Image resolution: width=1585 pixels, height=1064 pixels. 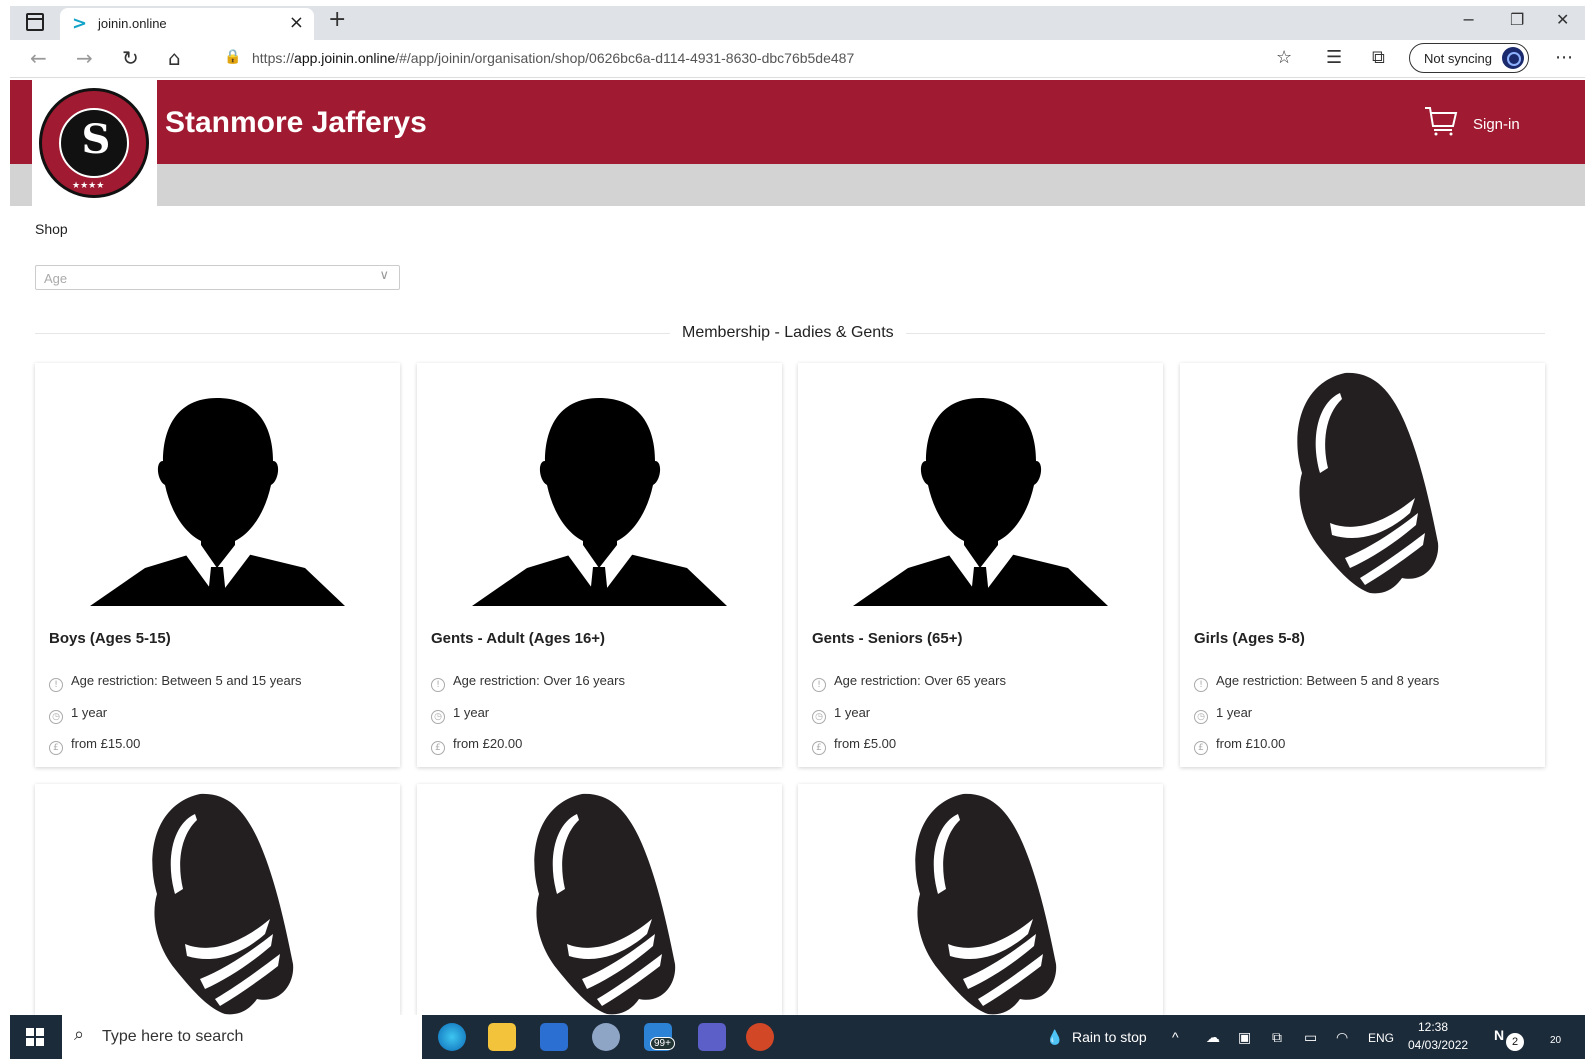 What do you see at coordinates (1378, 57) in the screenshot?
I see `collections-icon: ⧉` at bounding box center [1378, 57].